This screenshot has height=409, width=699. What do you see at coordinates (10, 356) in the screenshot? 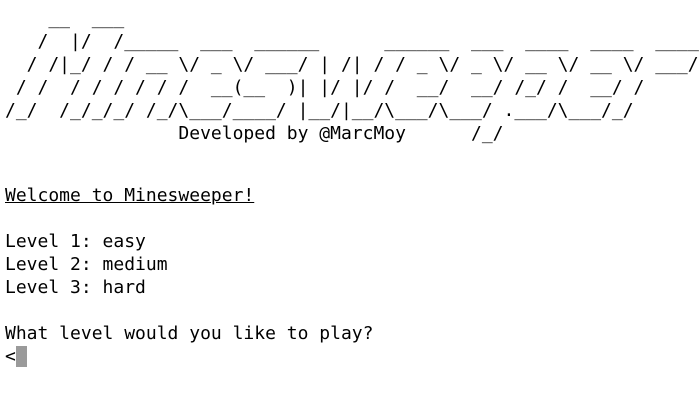
I see `prompt-symbol: <` at bounding box center [10, 356].